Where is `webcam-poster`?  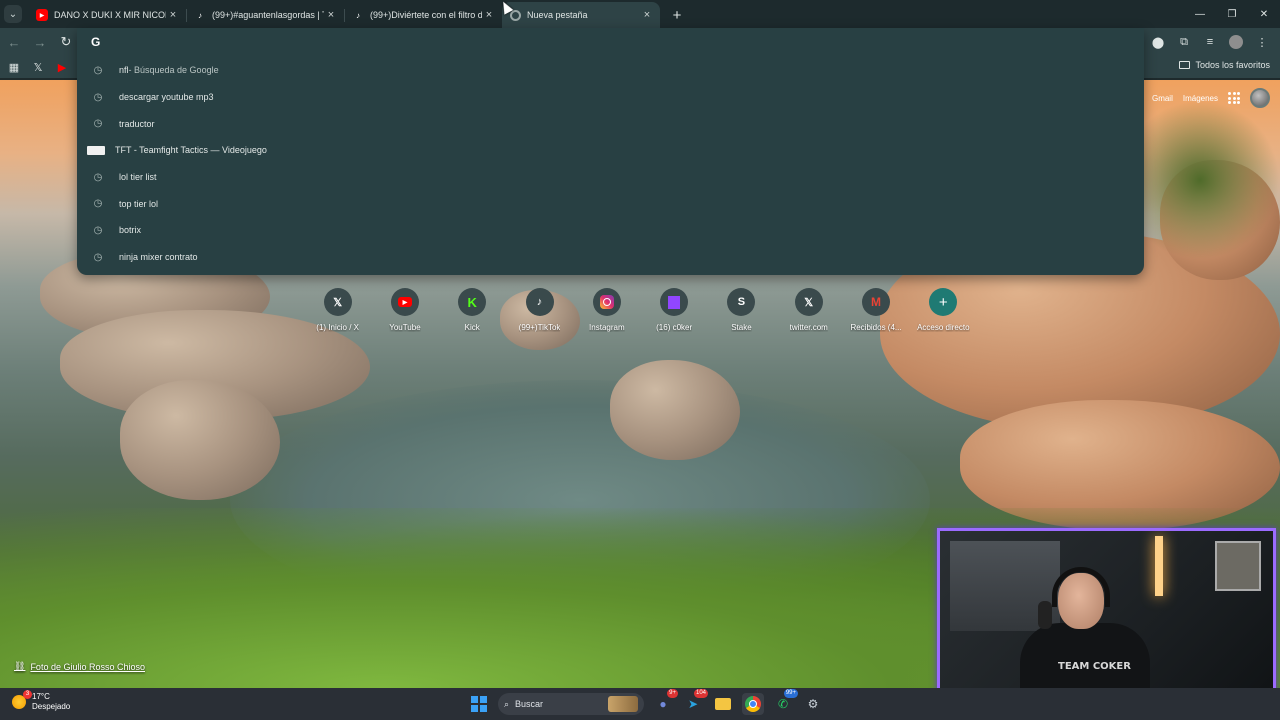
webcam-poster is located at coordinates (1238, 566).